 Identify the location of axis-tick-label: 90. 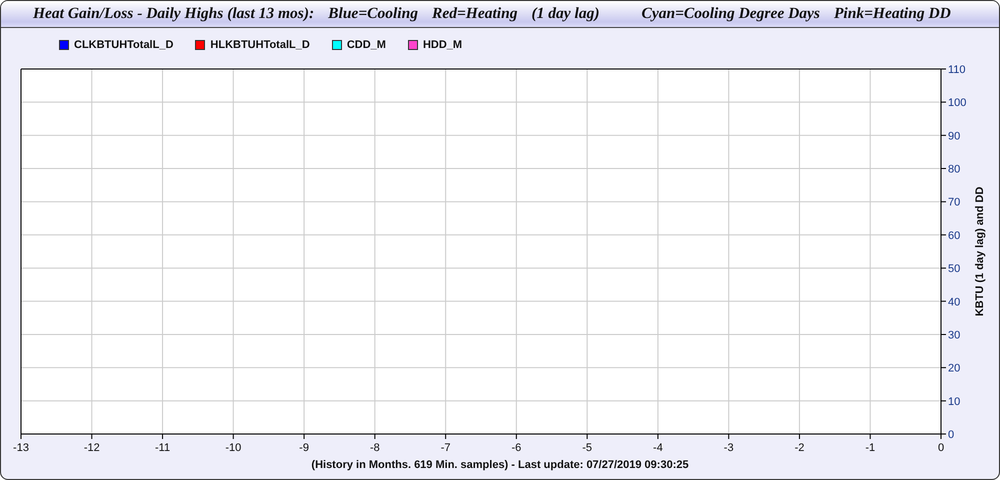
(954, 136).